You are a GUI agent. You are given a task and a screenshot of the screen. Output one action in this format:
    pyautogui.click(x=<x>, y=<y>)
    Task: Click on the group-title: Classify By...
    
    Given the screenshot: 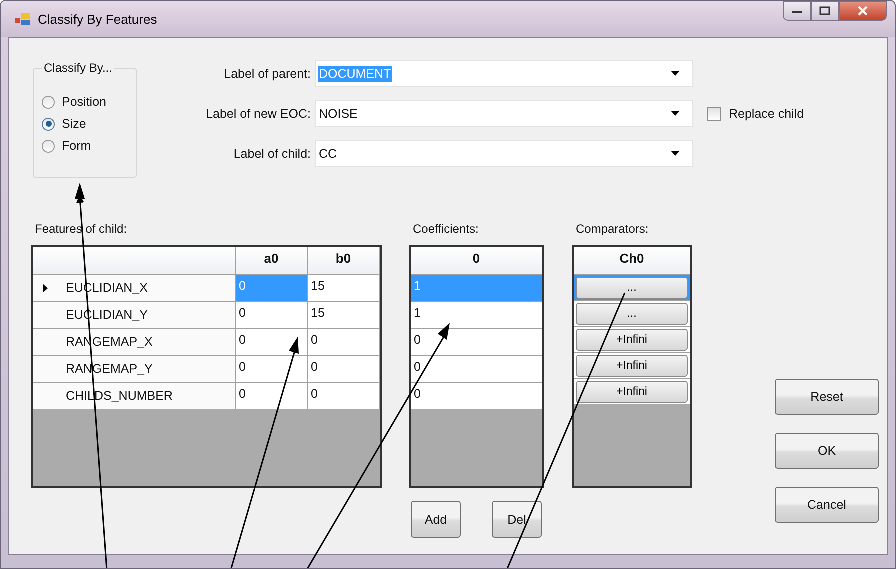 What is the action you would take?
    pyautogui.click(x=78, y=68)
    